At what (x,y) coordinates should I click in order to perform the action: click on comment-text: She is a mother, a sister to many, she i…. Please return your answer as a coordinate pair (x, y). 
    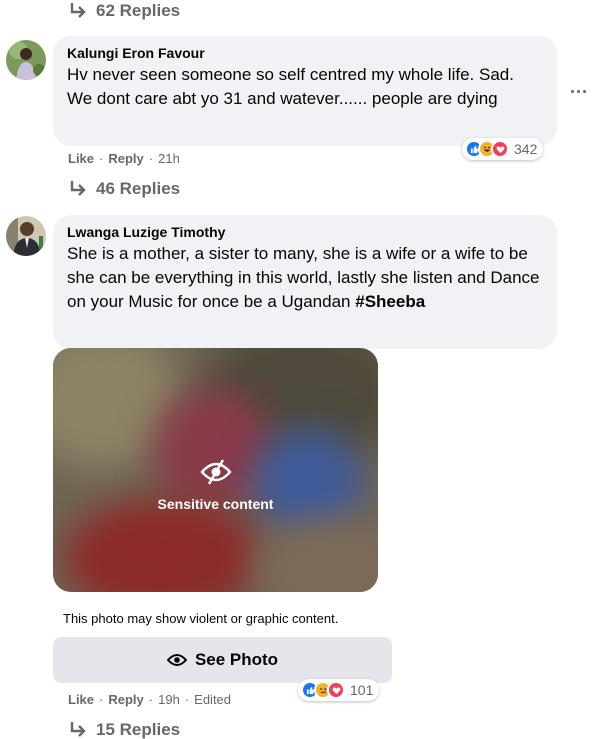
    Looking at the image, I should click on (305, 278).